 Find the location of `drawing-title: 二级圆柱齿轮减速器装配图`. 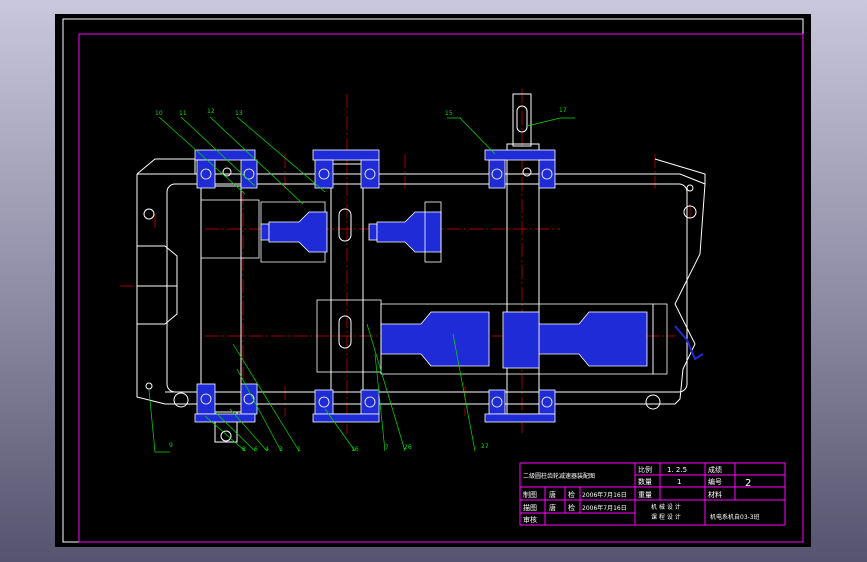

drawing-title: 二级圆柱齿轮减速器装配图 is located at coordinates (559, 476).